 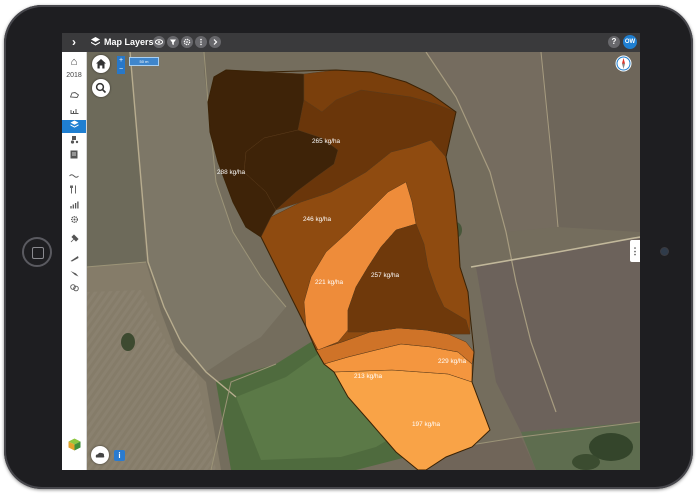 I want to click on zone-label-197: 197 kg/ha, so click(x=426, y=424).